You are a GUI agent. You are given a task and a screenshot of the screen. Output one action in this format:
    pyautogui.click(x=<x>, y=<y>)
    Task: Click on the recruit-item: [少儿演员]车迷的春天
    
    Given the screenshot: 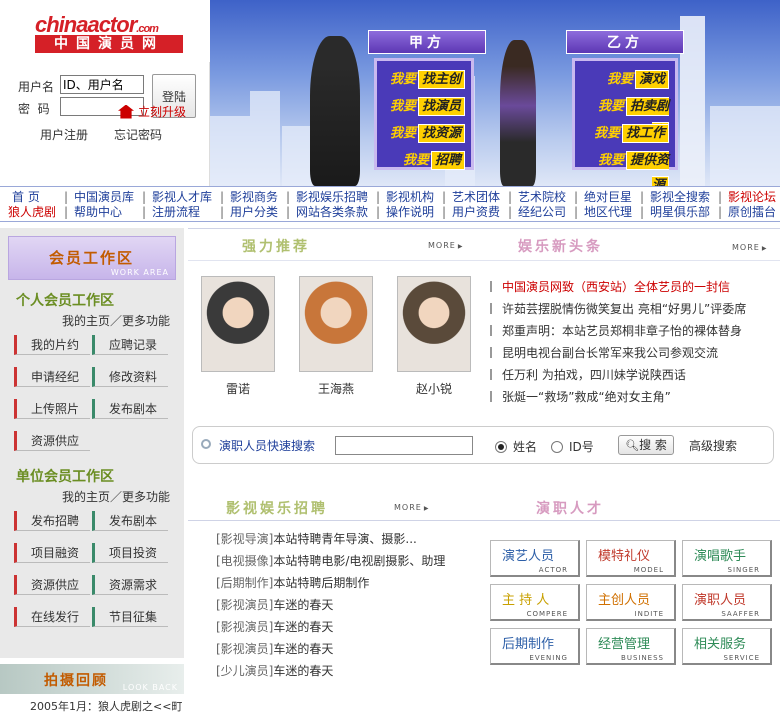 What is the action you would take?
    pyautogui.click(x=274, y=670)
    